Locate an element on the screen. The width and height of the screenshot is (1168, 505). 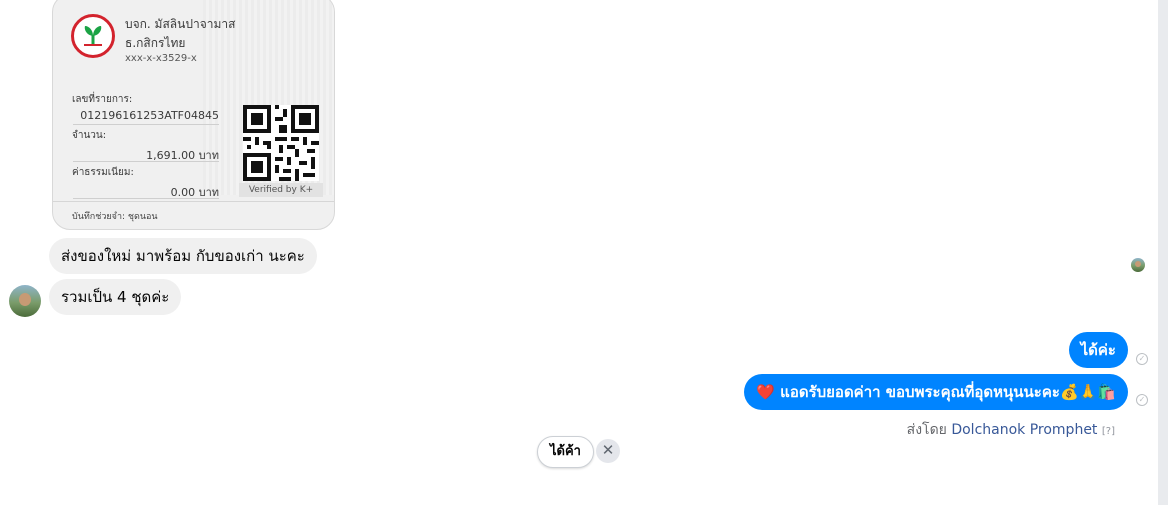
kbank-logo-icon is located at coordinates (93, 36).